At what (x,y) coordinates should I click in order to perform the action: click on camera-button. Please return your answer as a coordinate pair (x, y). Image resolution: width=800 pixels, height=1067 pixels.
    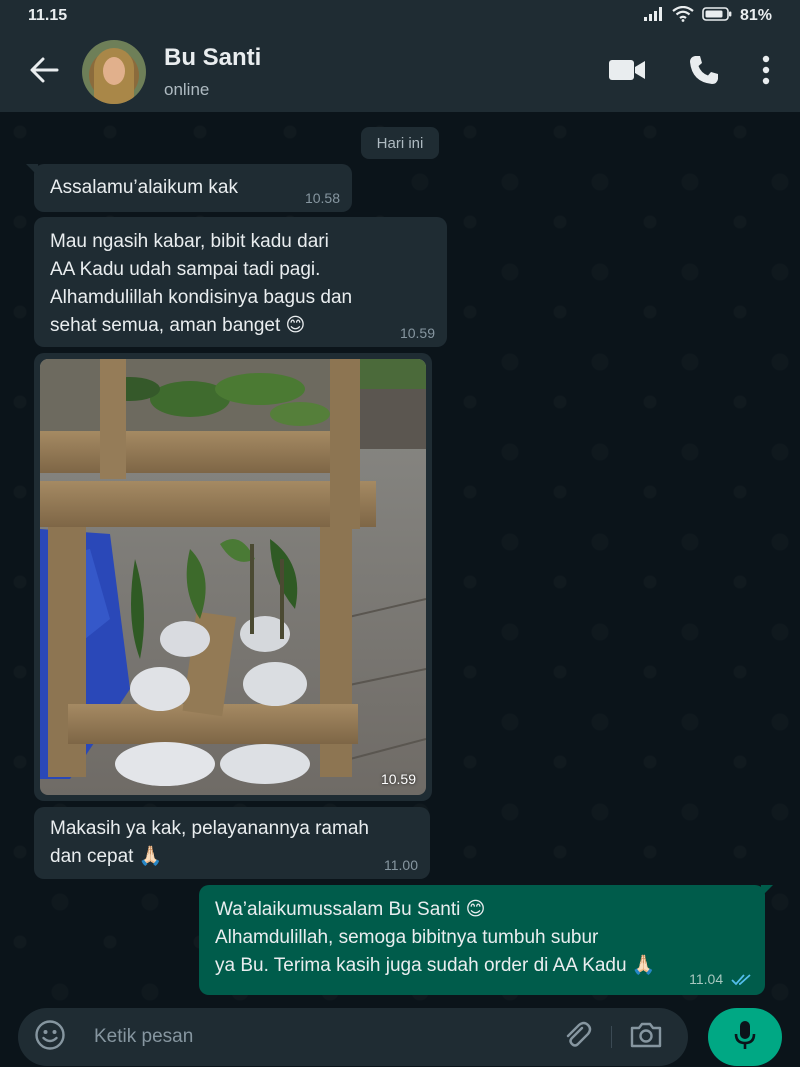
    Looking at the image, I should click on (646, 1037).